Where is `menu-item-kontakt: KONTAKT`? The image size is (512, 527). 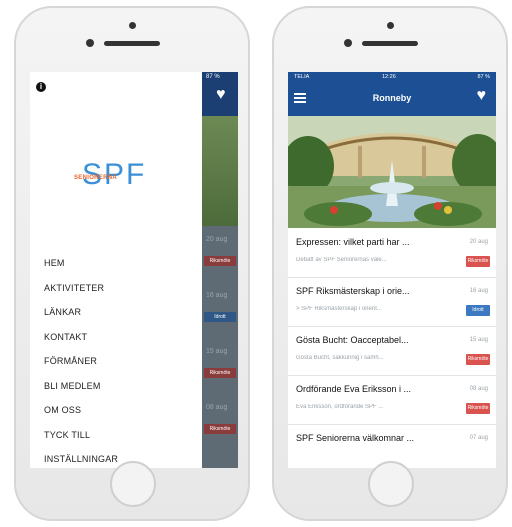 menu-item-kontakt: KONTAKT is located at coordinates (81, 344).